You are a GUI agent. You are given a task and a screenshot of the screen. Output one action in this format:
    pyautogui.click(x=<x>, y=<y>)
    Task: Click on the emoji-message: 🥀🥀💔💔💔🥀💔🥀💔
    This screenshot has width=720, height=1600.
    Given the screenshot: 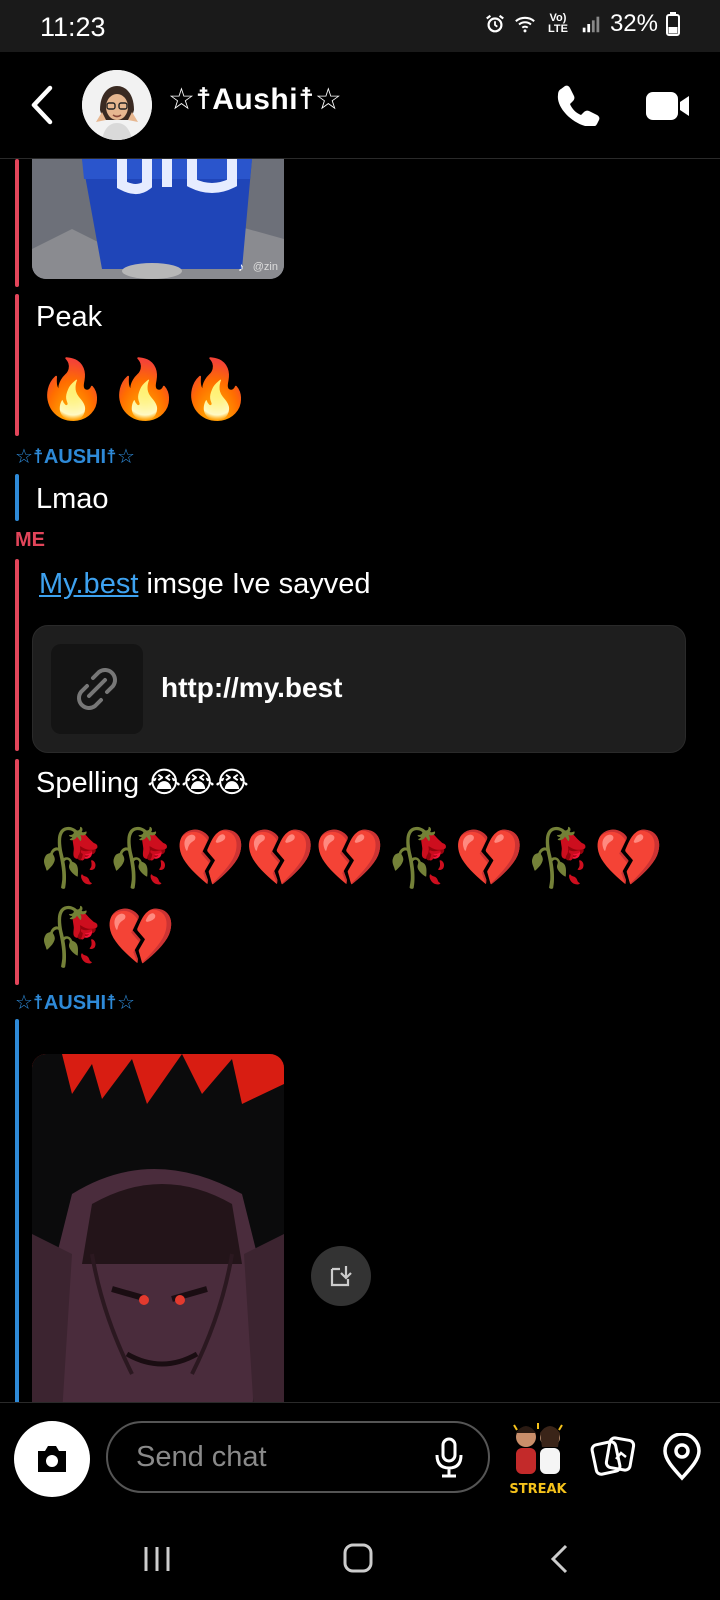 What is the action you would take?
    pyautogui.click(x=350, y=858)
    